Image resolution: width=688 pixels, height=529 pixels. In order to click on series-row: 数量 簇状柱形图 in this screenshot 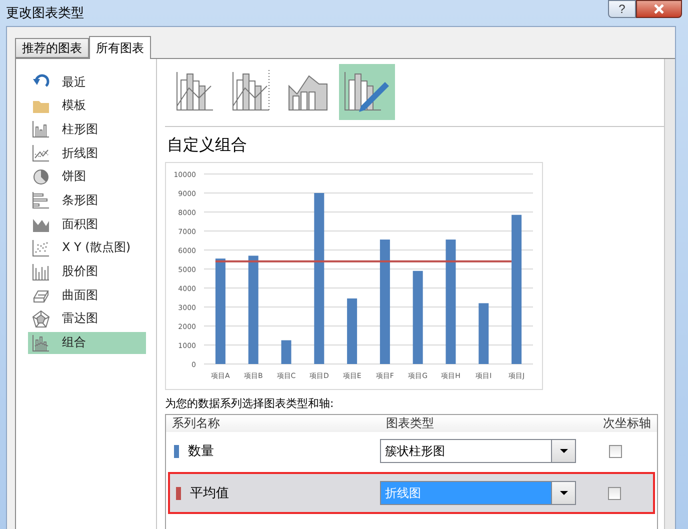, I will do `click(411, 451)`.